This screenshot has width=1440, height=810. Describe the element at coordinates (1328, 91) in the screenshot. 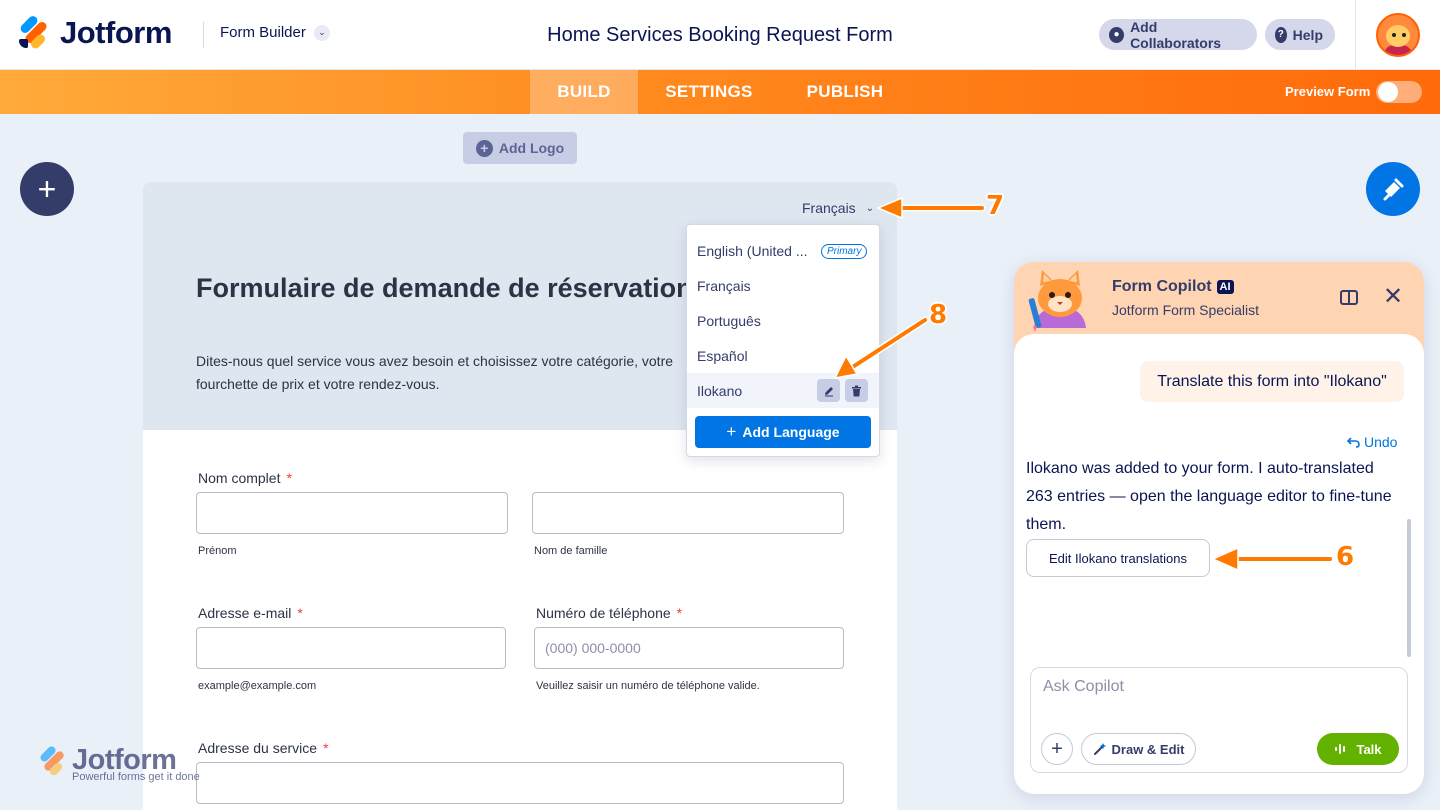

I see `preview-form-label: Preview Form` at that location.